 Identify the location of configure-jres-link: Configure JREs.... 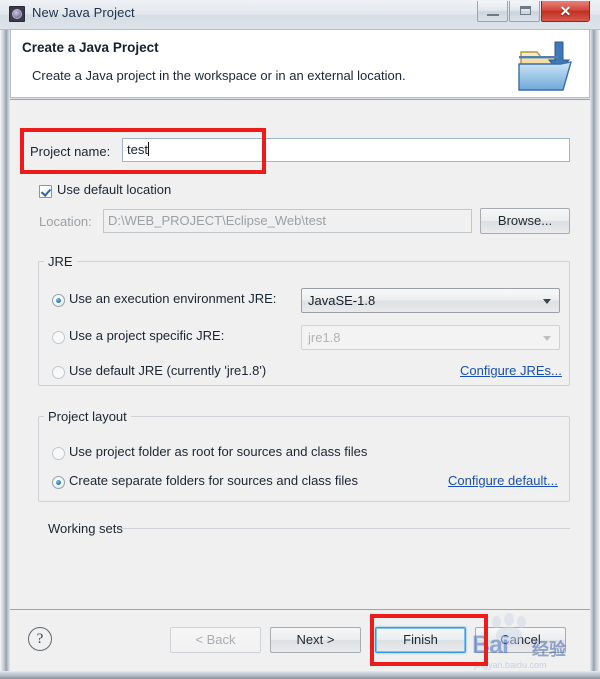
(511, 370).